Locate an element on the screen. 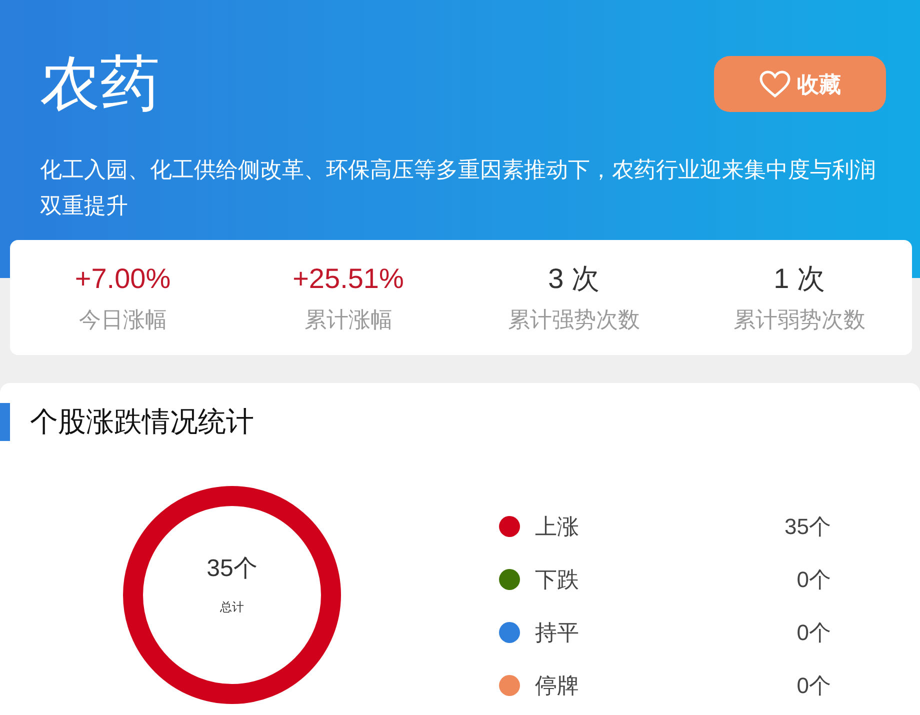 This screenshot has height=715, width=920. legend-label: 下跌 is located at coordinates (557, 580).